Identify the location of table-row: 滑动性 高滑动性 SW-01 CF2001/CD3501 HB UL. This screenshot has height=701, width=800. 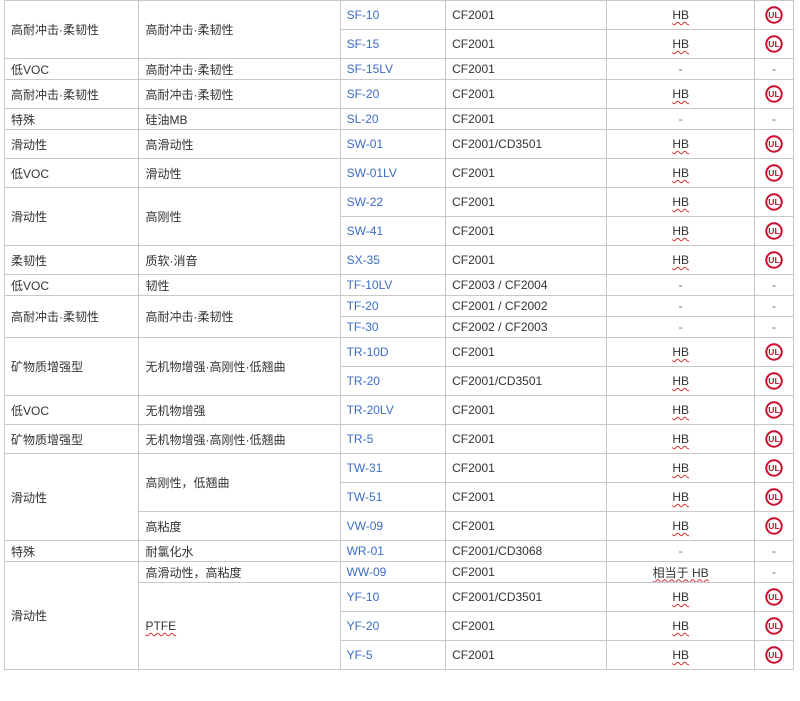
(398, 144).